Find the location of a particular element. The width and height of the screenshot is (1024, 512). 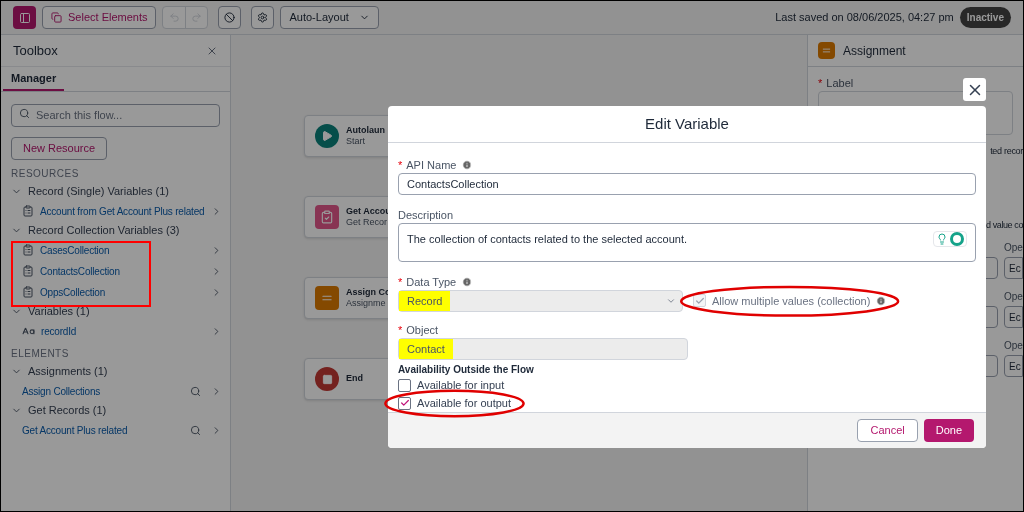

last-saved-text: Last saved on 08/06/2025, 04:27 pm is located at coordinates (864, 18).